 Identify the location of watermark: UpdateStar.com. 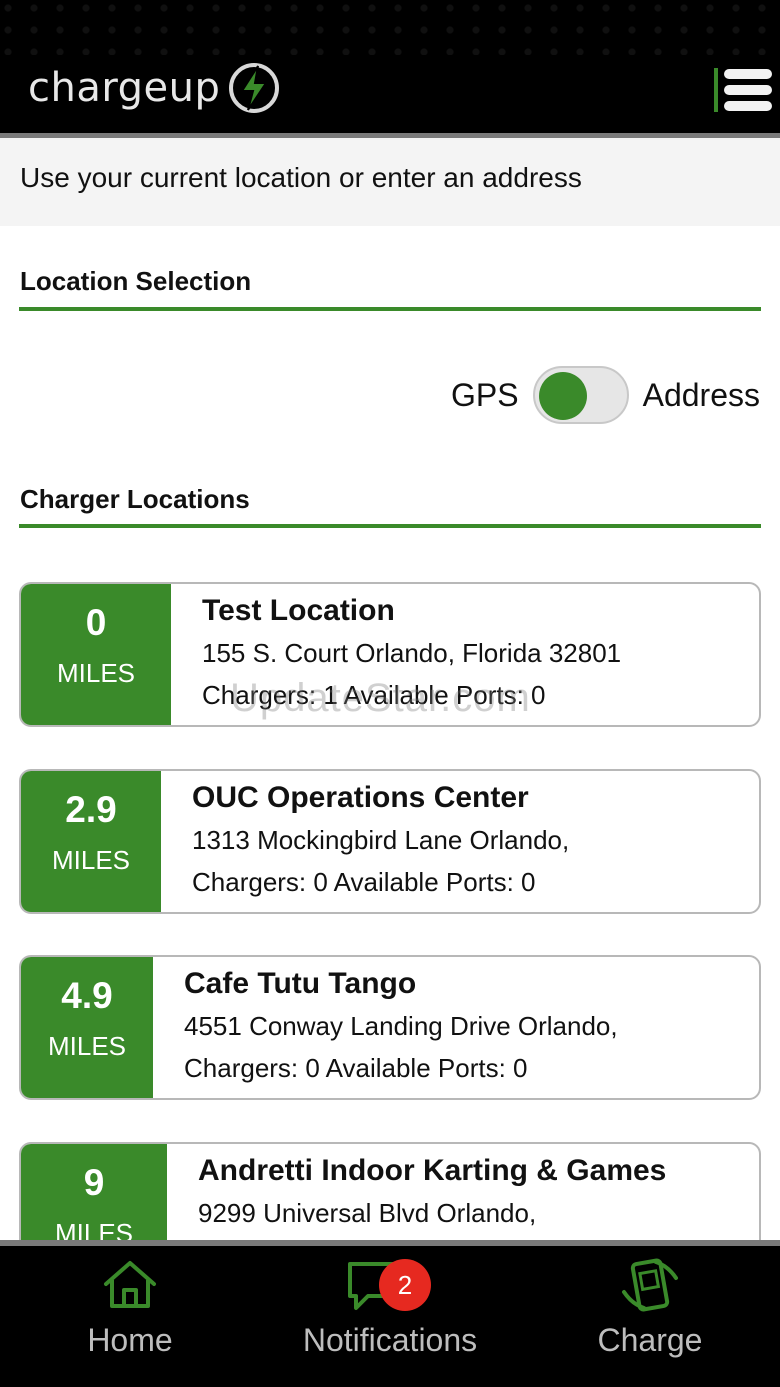
(380, 698).